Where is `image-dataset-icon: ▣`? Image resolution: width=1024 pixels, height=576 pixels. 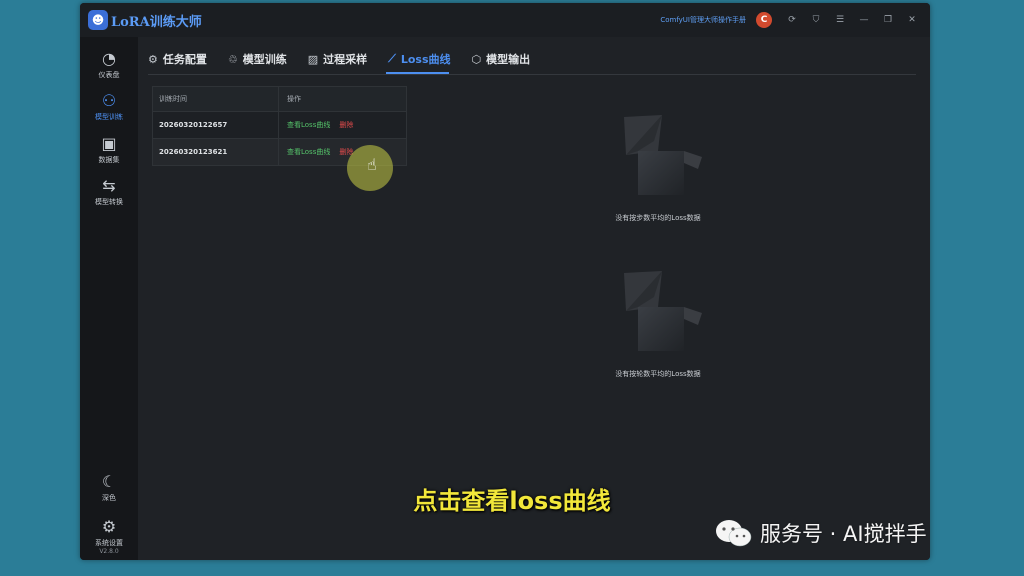
image-dataset-icon: ▣ is located at coordinates (109, 143).